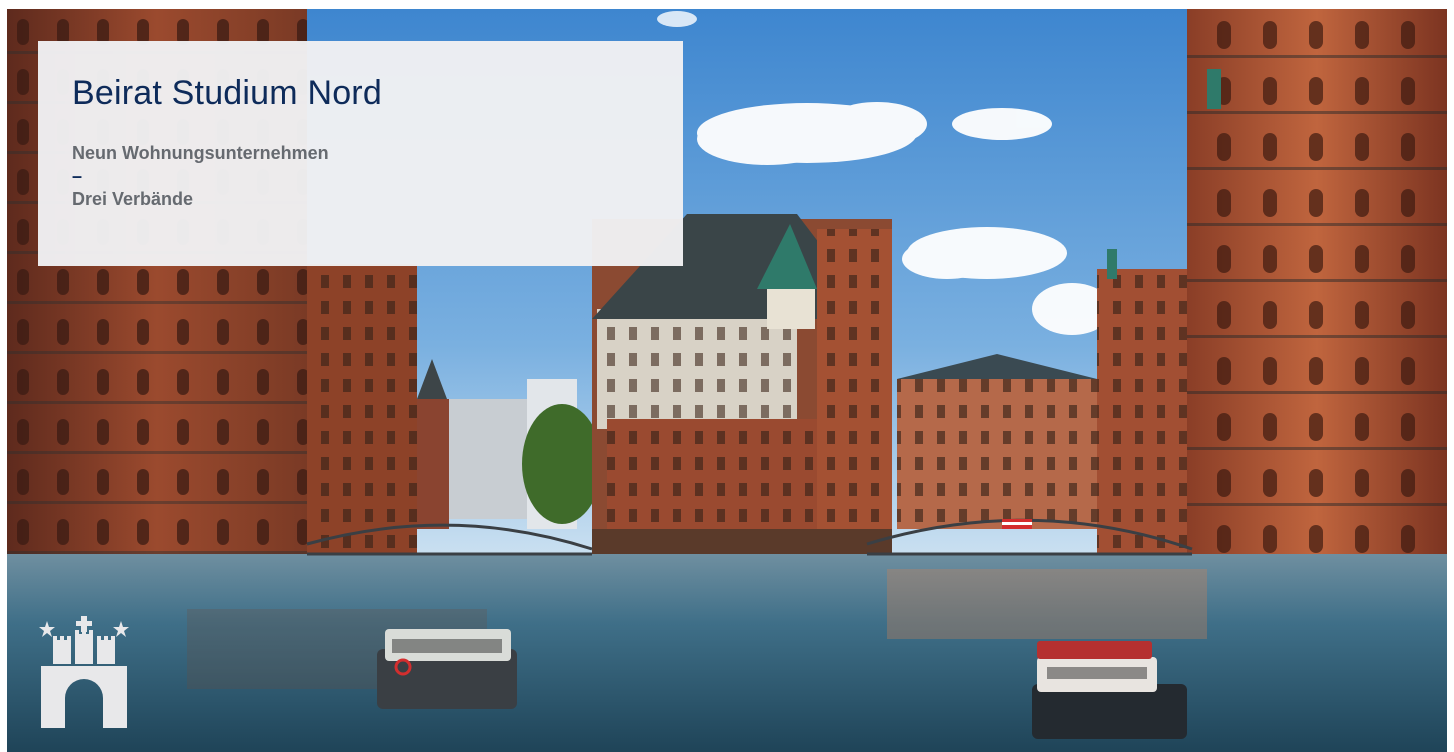 The image size is (1454, 752). I want to click on subtitle-associations: Drei Verbände, so click(133, 199).